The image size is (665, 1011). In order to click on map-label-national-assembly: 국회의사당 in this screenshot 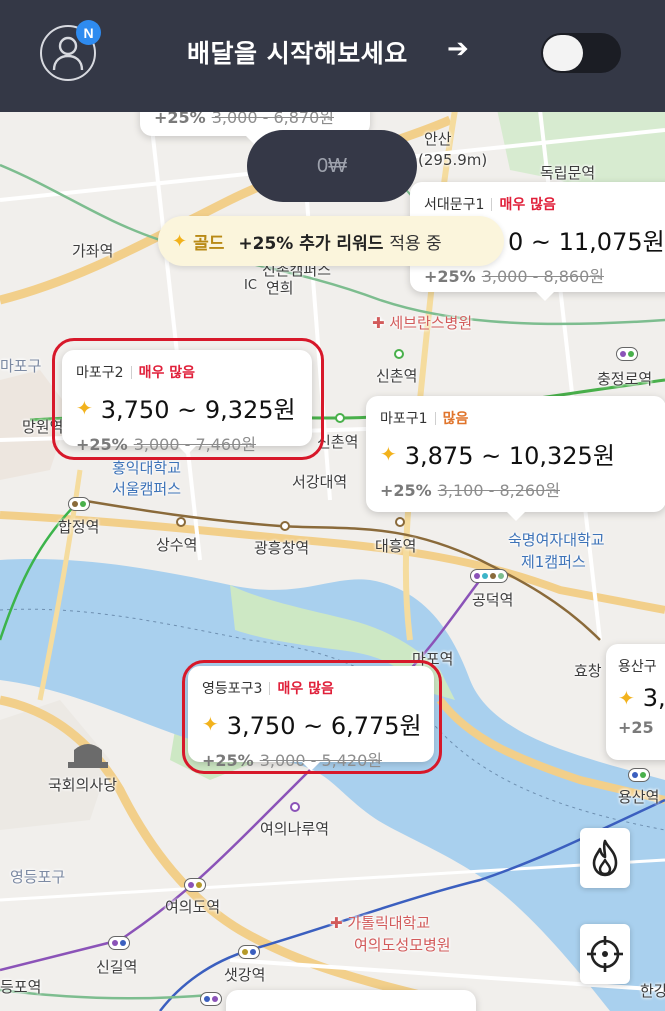, I will do `click(83, 785)`.